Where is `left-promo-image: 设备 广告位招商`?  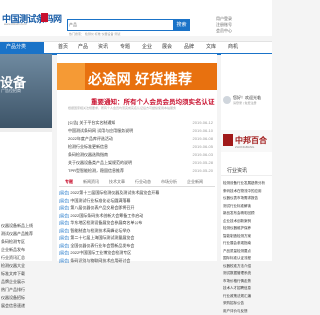
left-promo-image: 设备 广告位招商 is located at coordinates (26, 91).